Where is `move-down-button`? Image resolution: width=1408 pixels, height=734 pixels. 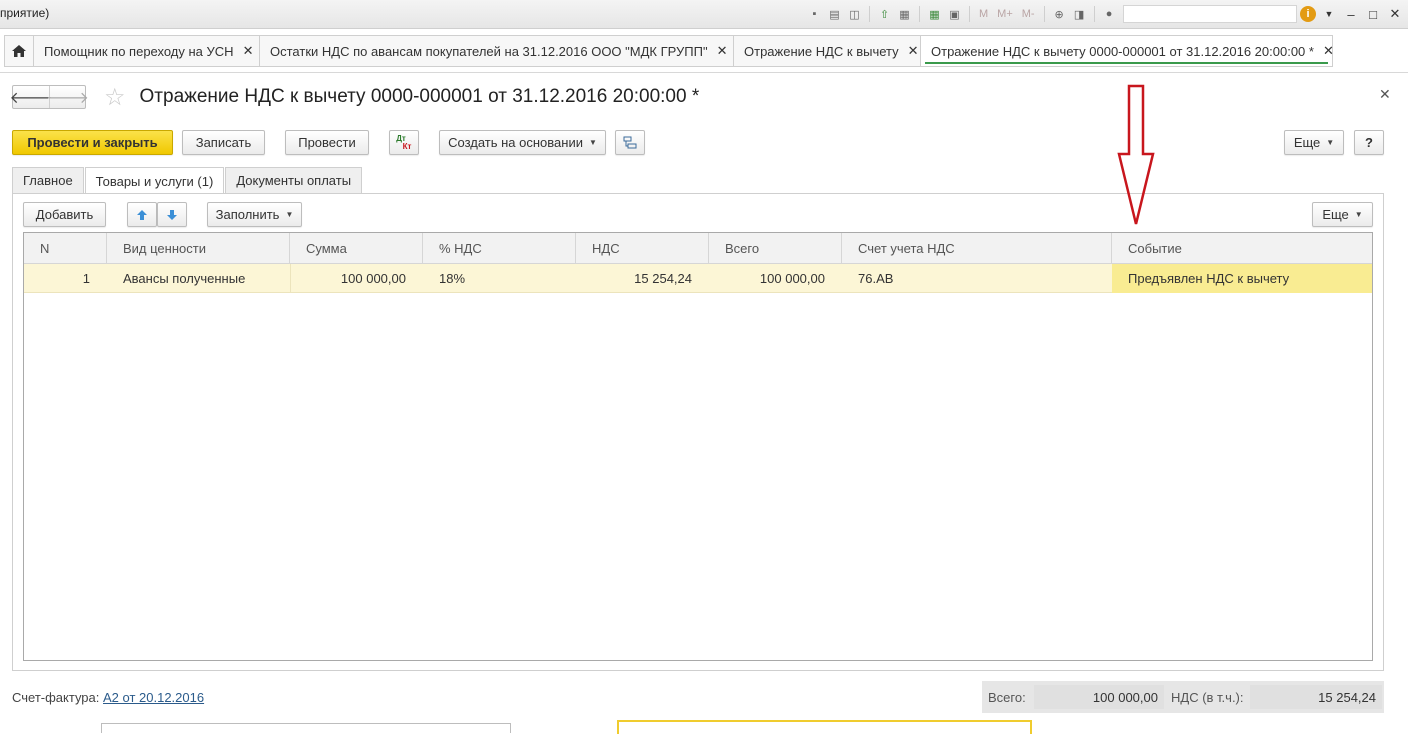 move-down-button is located at coordinates (172, 214).